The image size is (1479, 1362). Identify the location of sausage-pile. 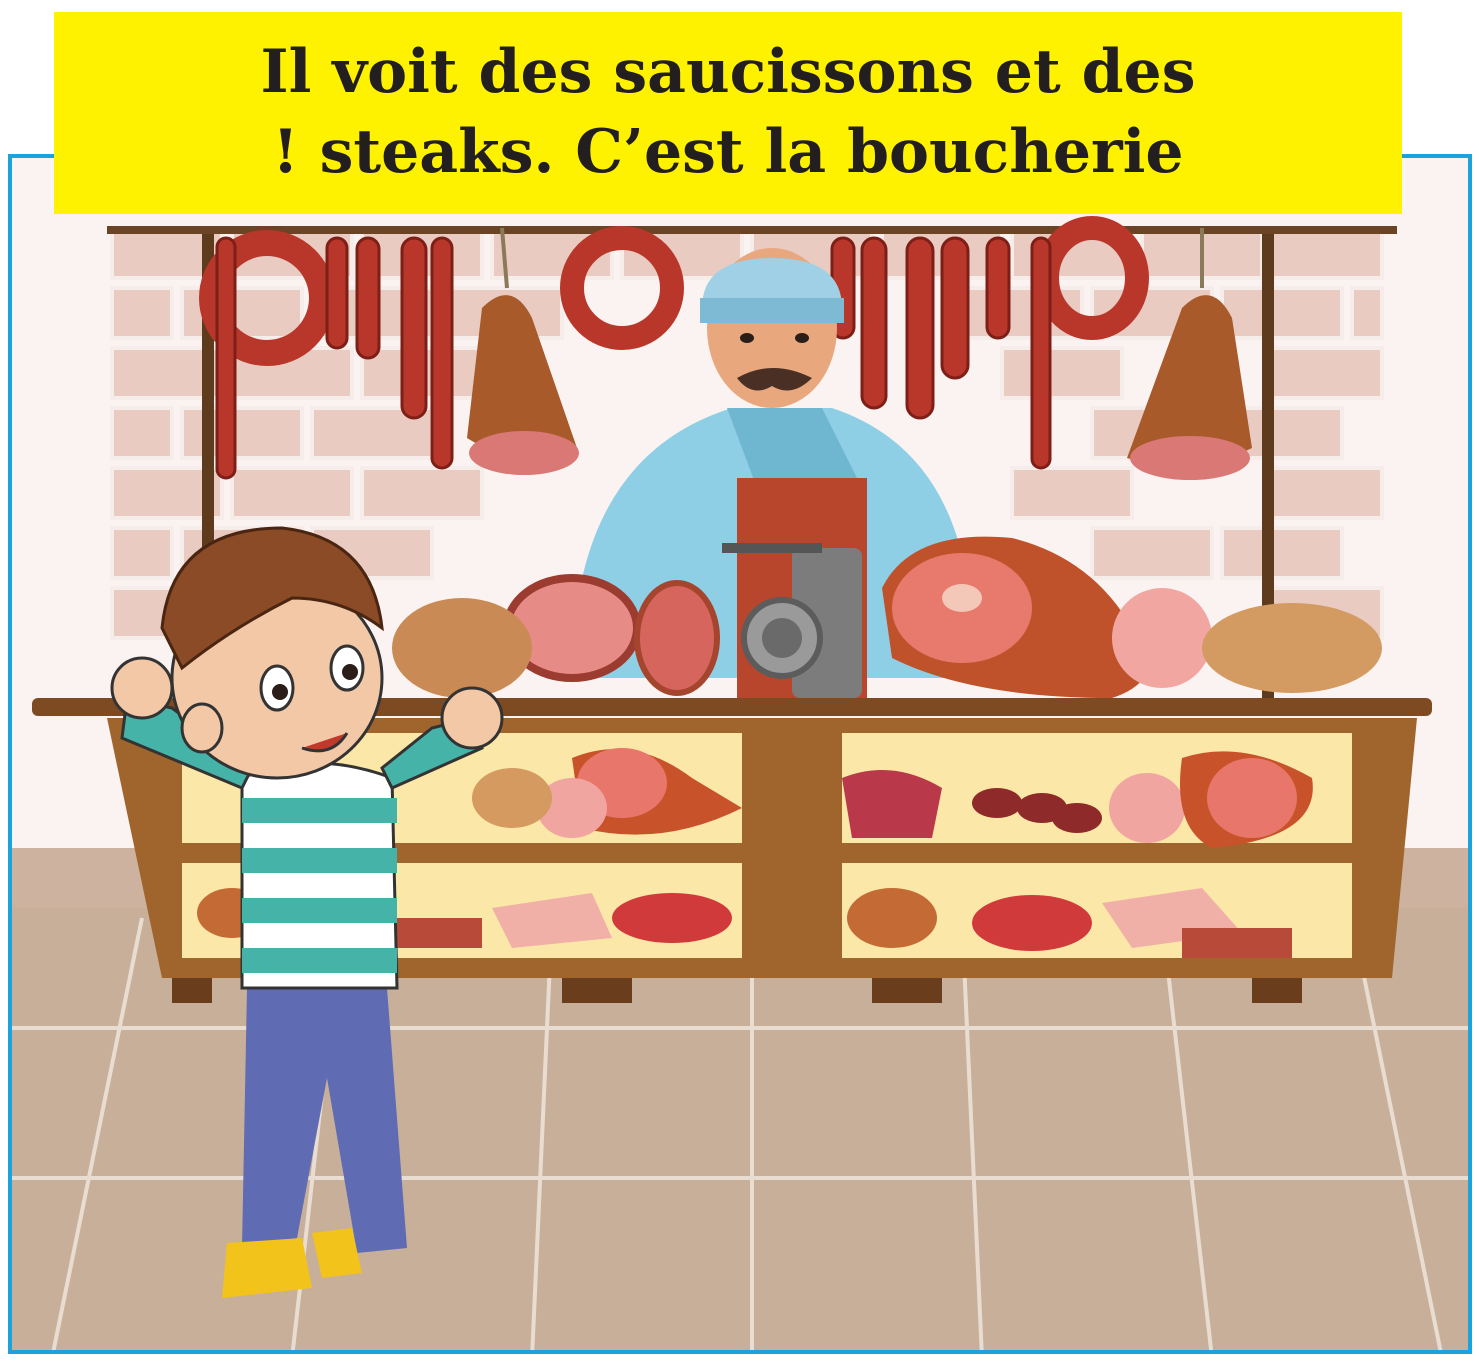
(892, 918).